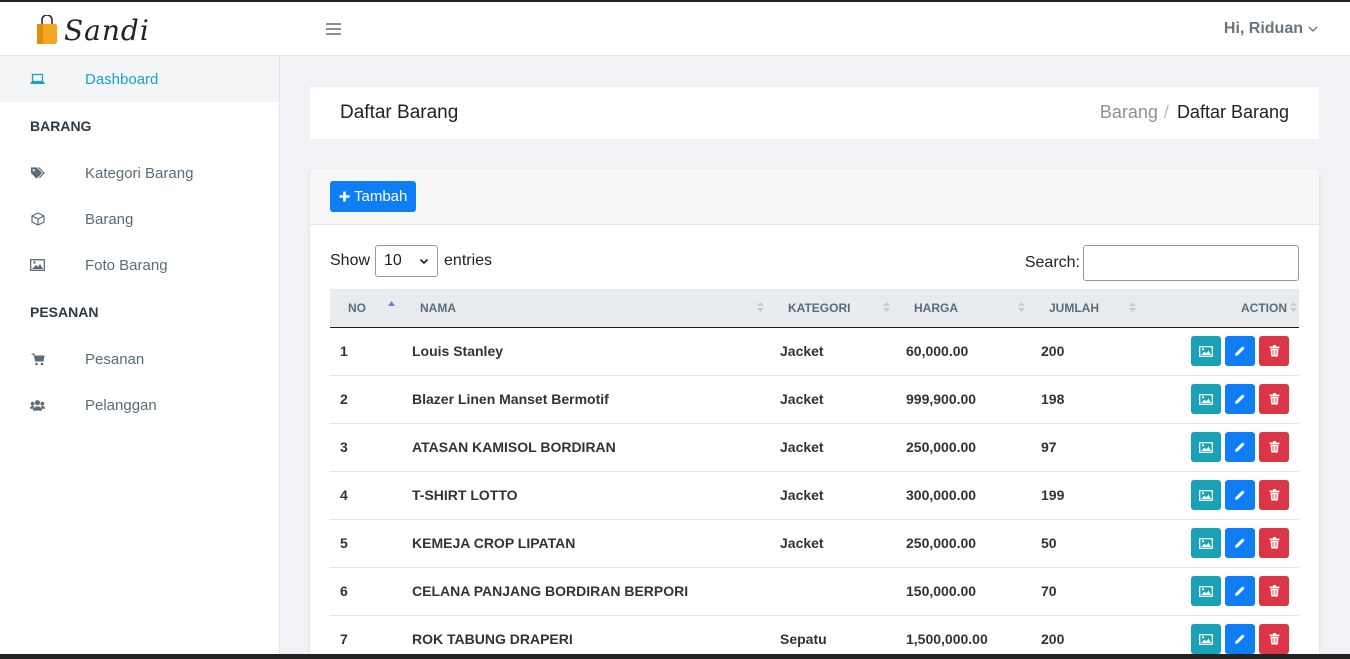 This screenshot has height=659, width=1350. Describe the element at coordinates (1086, 399) in the screenshot. I see `cell-jumlah: 198` at that location.